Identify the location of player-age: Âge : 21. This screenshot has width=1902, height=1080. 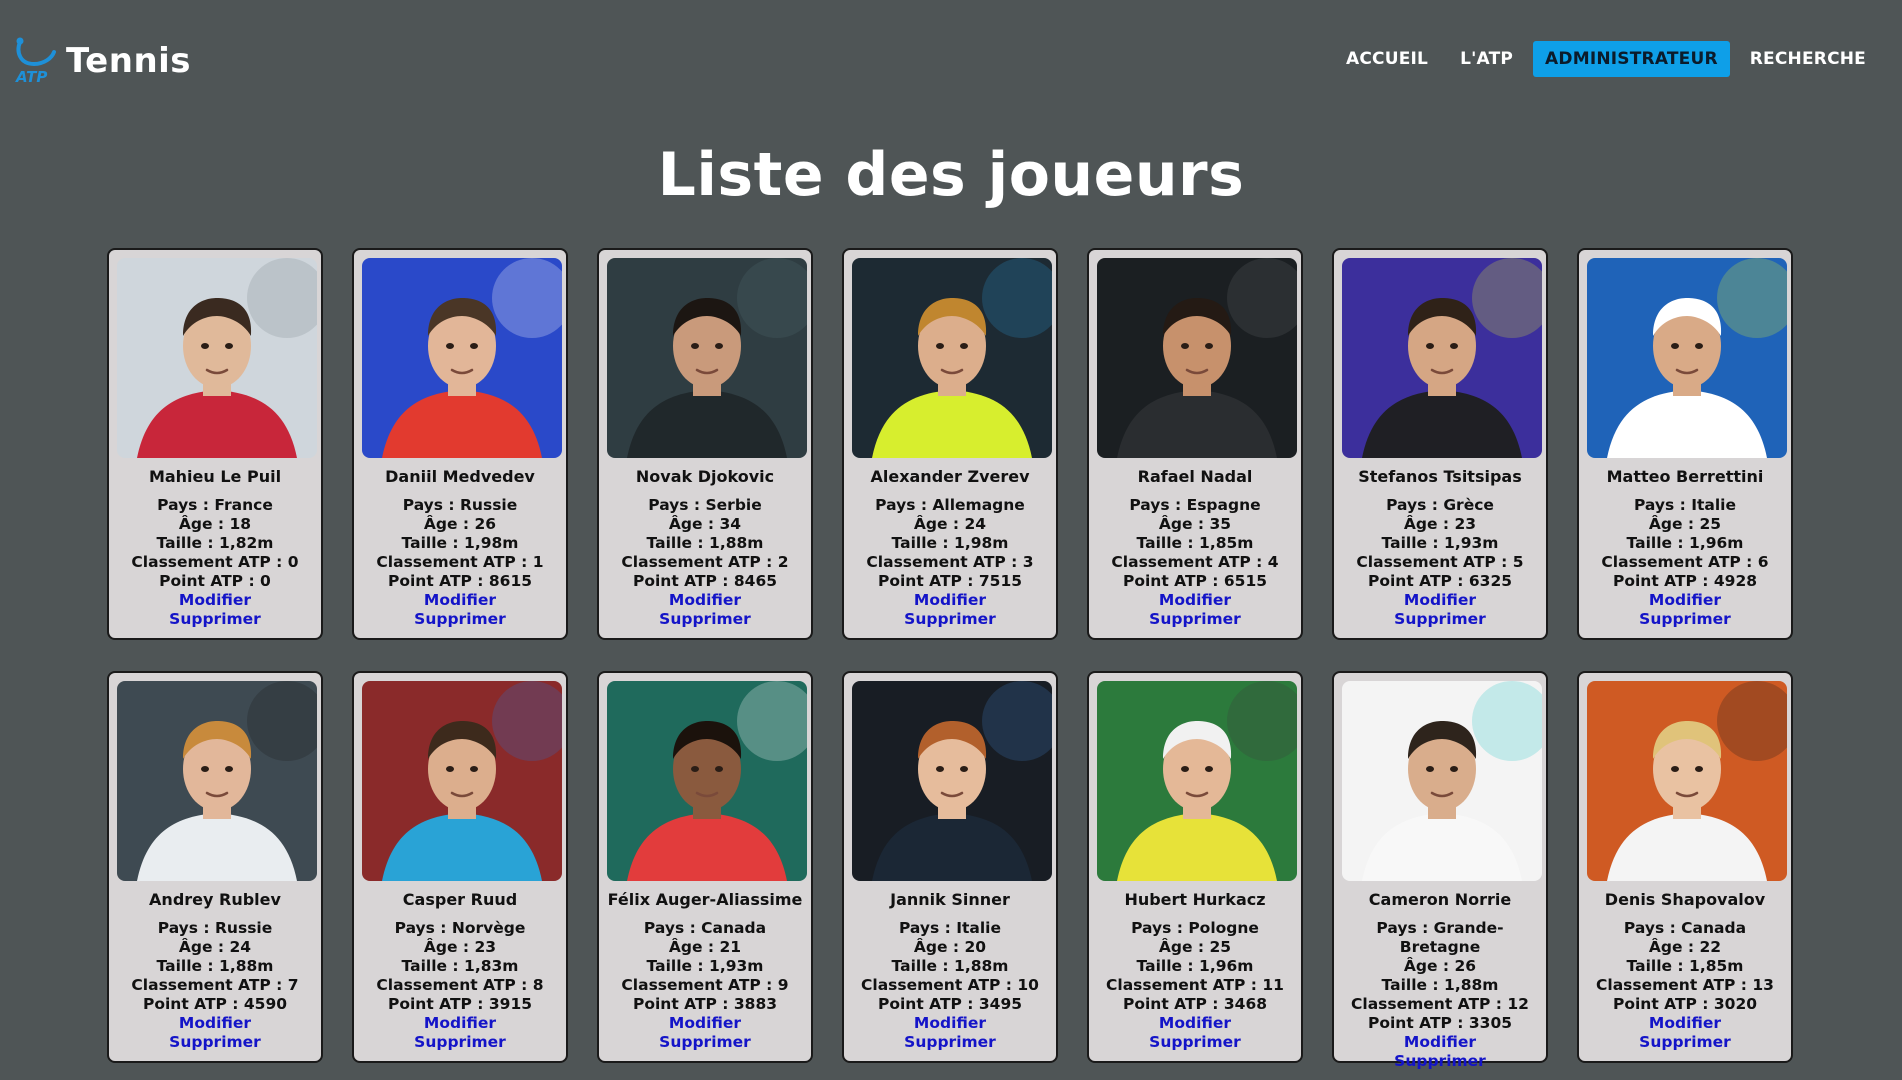
(705, 947).